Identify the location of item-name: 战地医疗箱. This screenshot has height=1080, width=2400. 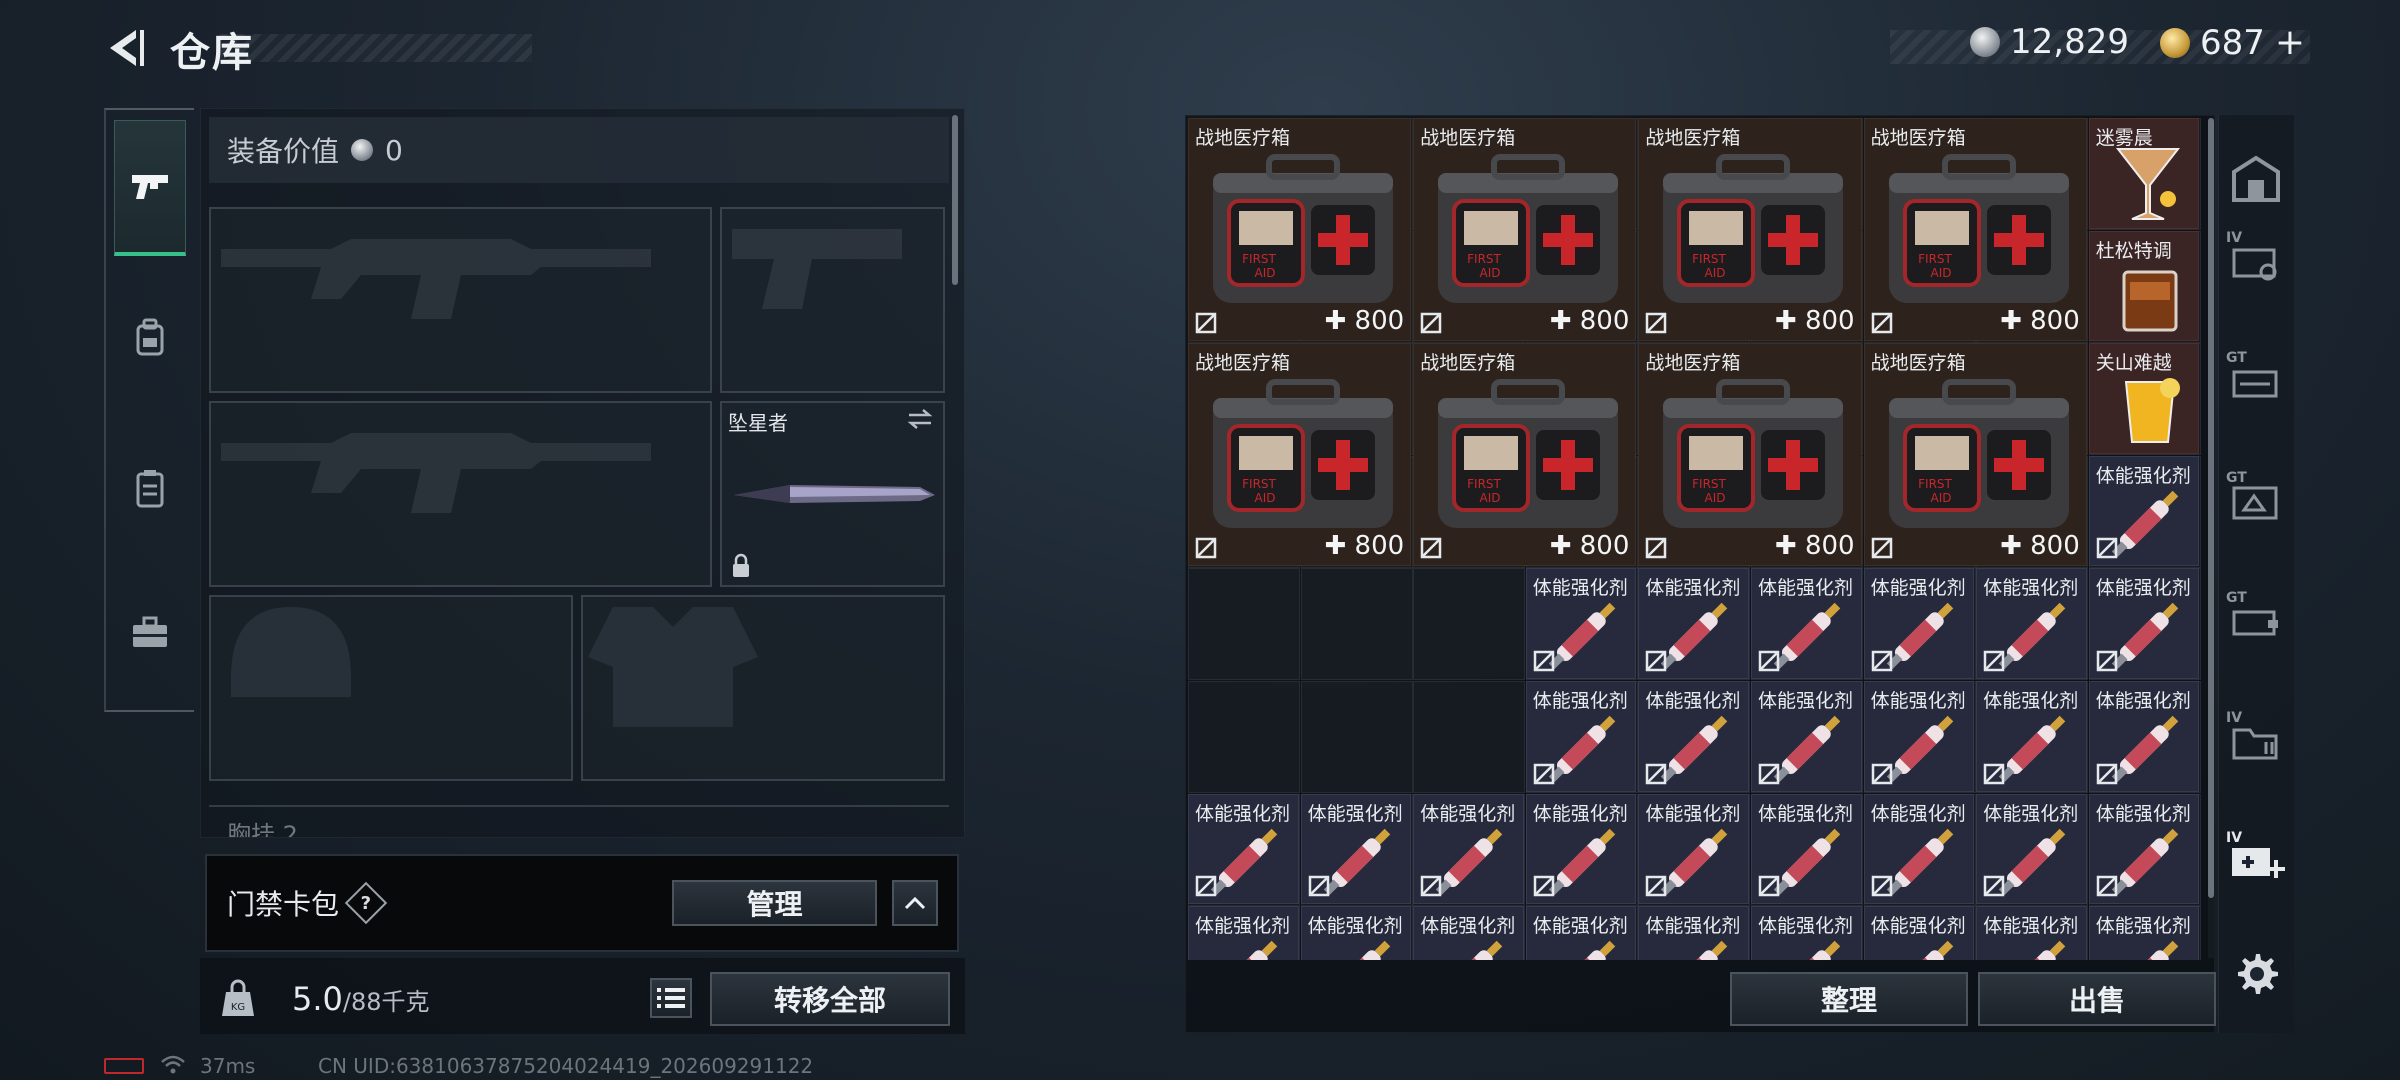
(1693, 363).